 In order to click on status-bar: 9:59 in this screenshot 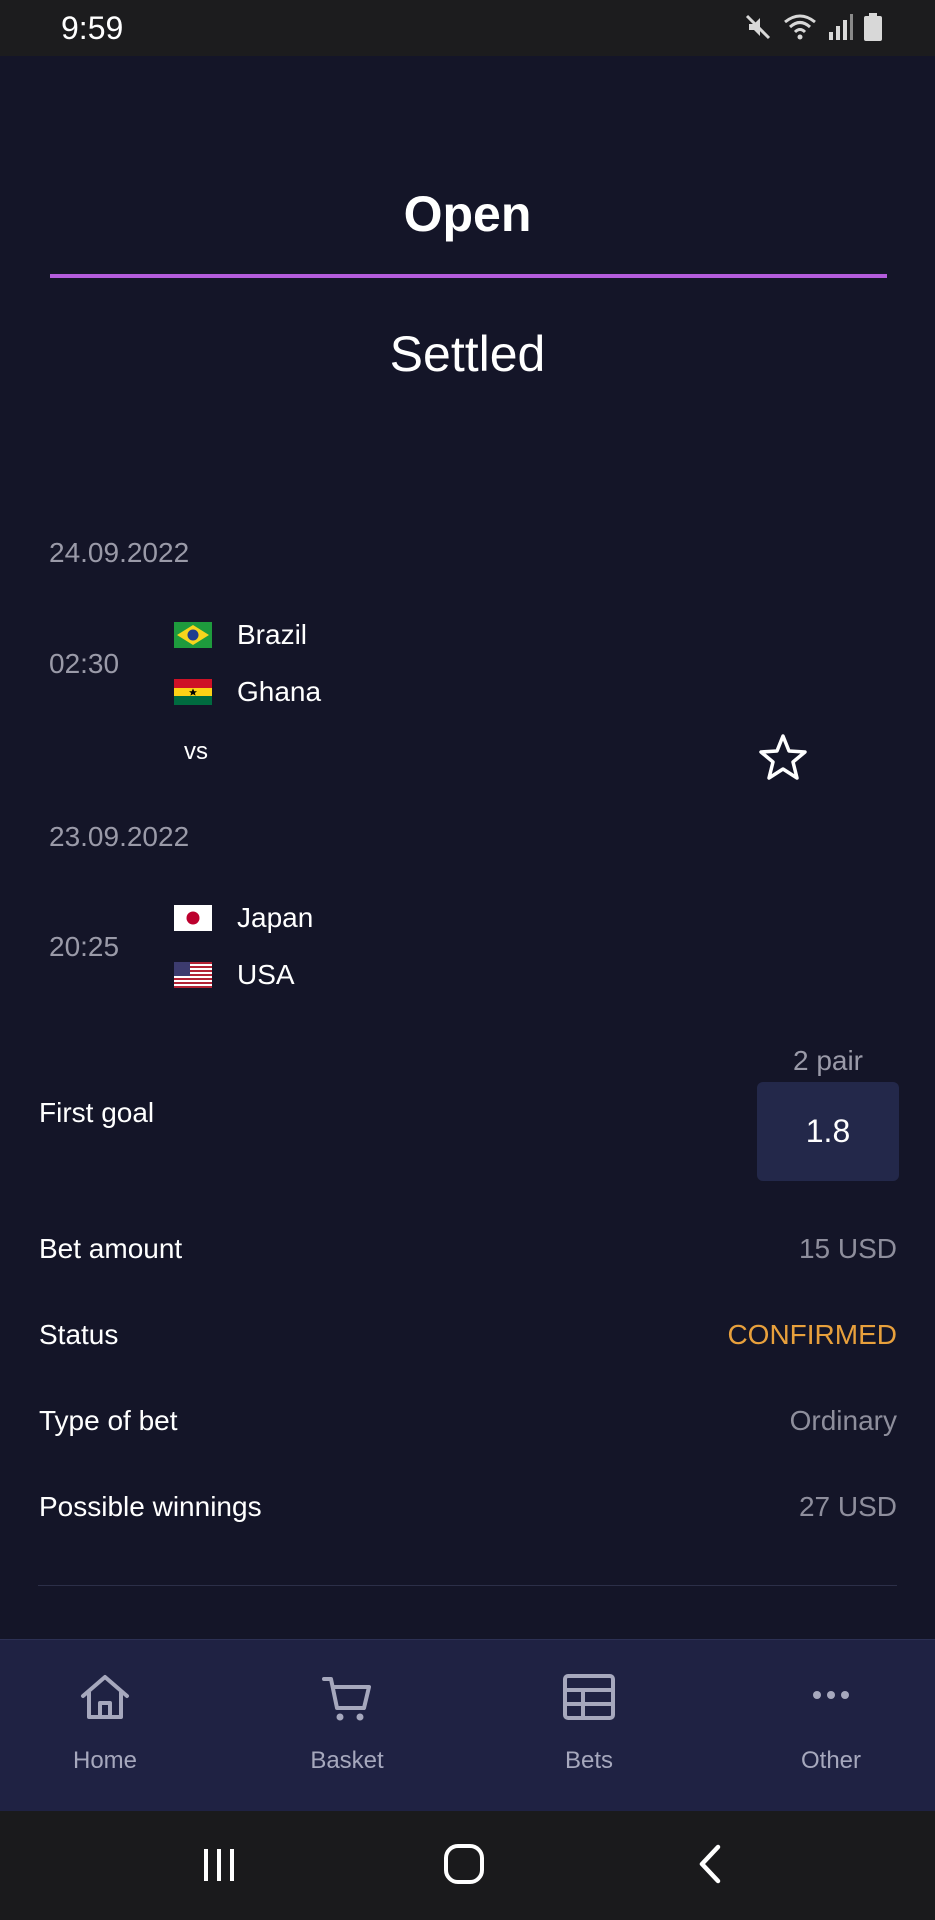, I will do `click(467, 28)`.